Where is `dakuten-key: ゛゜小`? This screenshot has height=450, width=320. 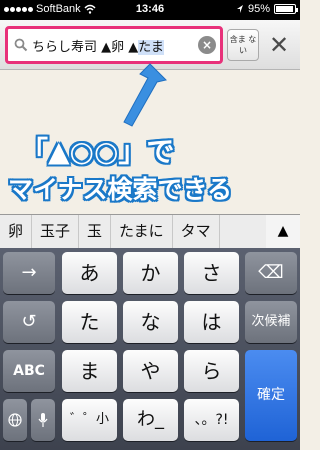
dakuten-key: ゛゜小 is located at coordinates (89, 420).